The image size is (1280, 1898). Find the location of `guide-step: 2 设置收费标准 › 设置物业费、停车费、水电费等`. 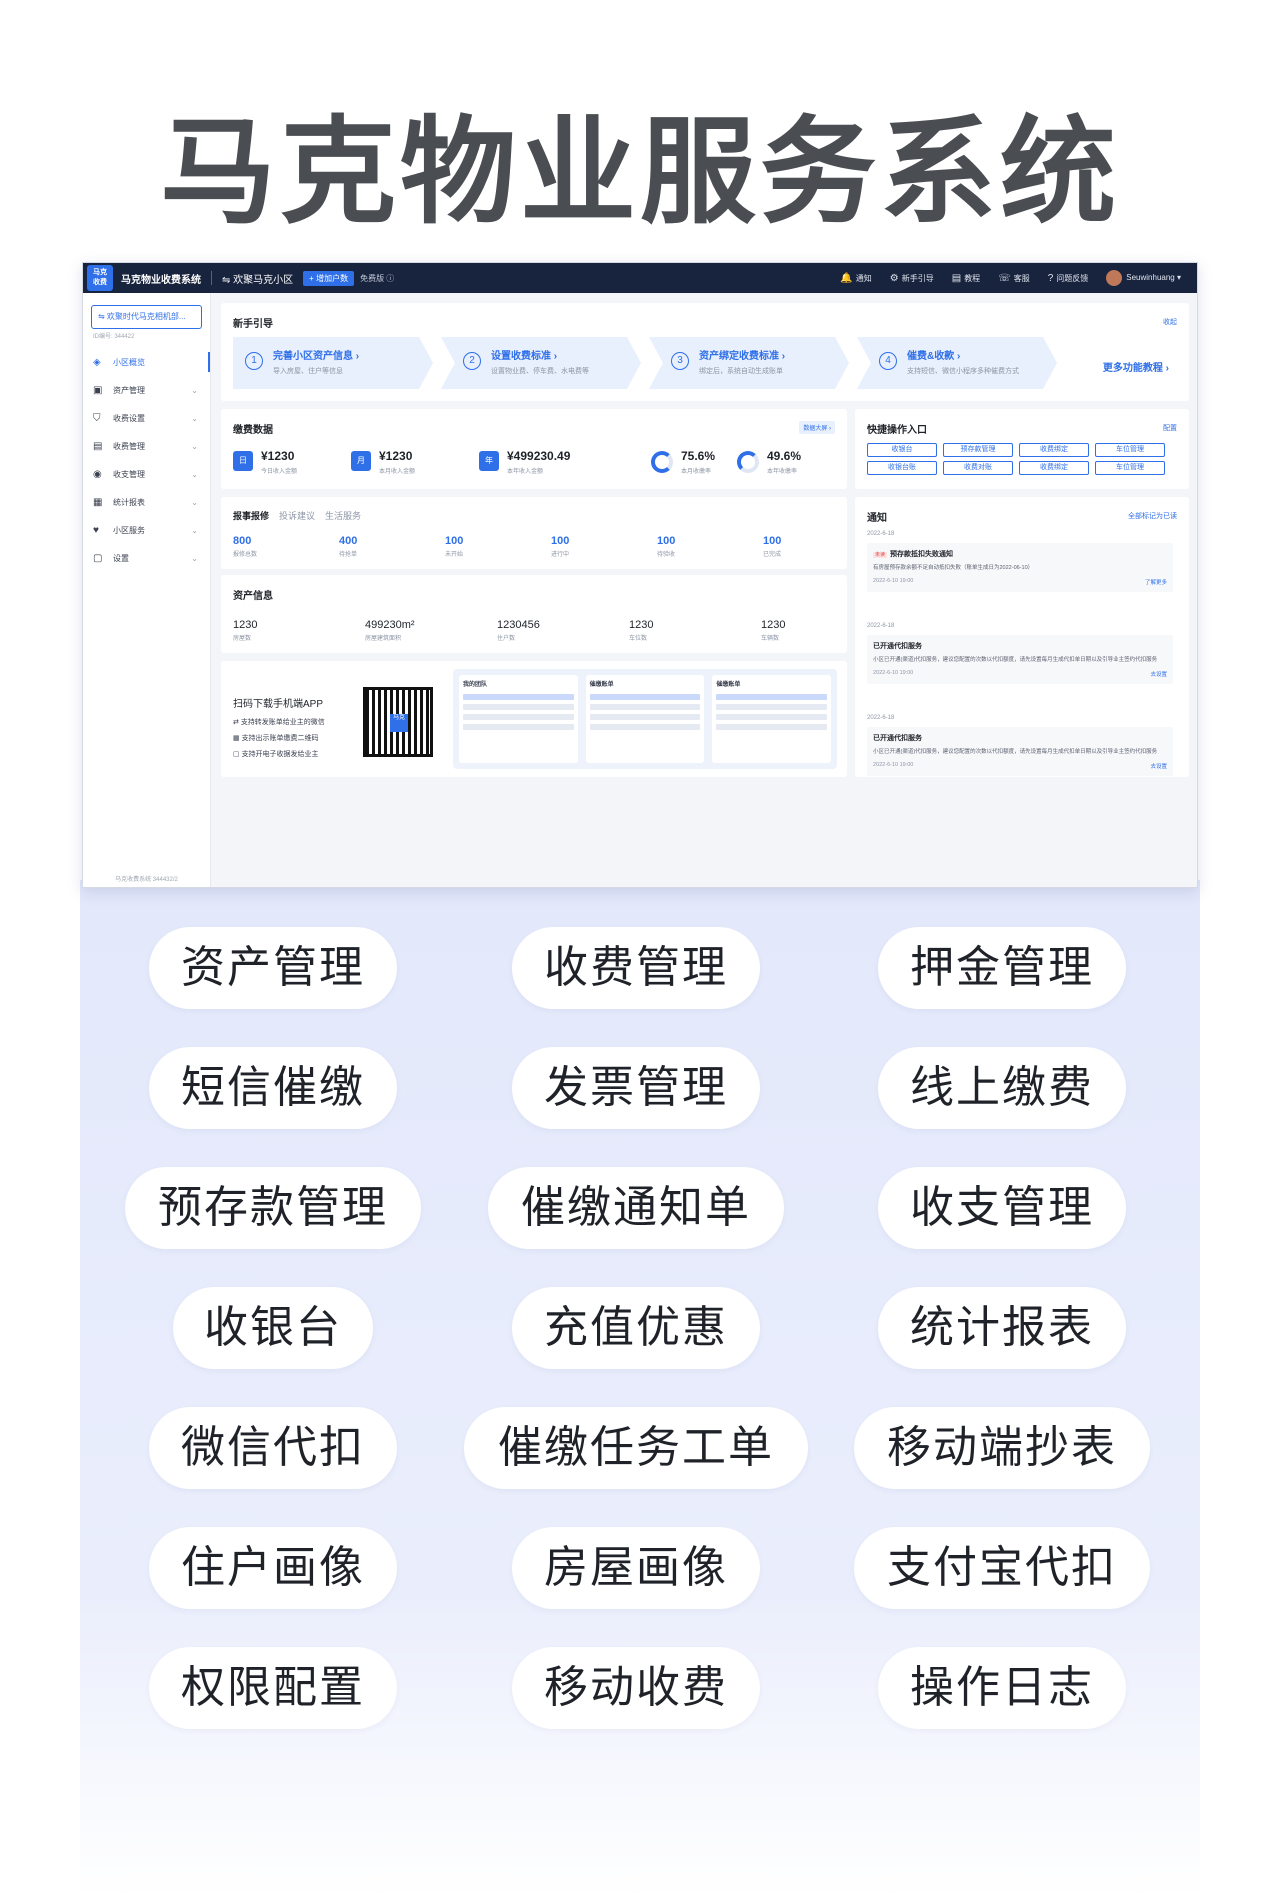

guide-step: 2 设置收费标准 › 设置物业费、停车费、水电费等 is located at coordinates (541, 363).